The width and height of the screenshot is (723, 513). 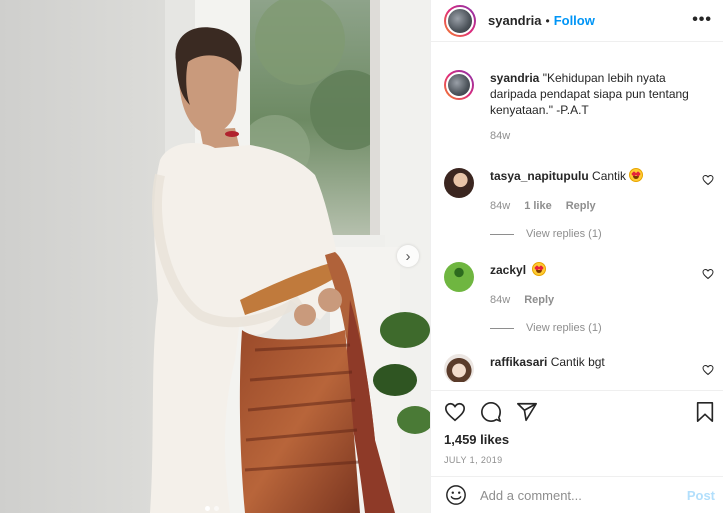 I want to click on comment-text: Cantik, so click(x=609, y=176).